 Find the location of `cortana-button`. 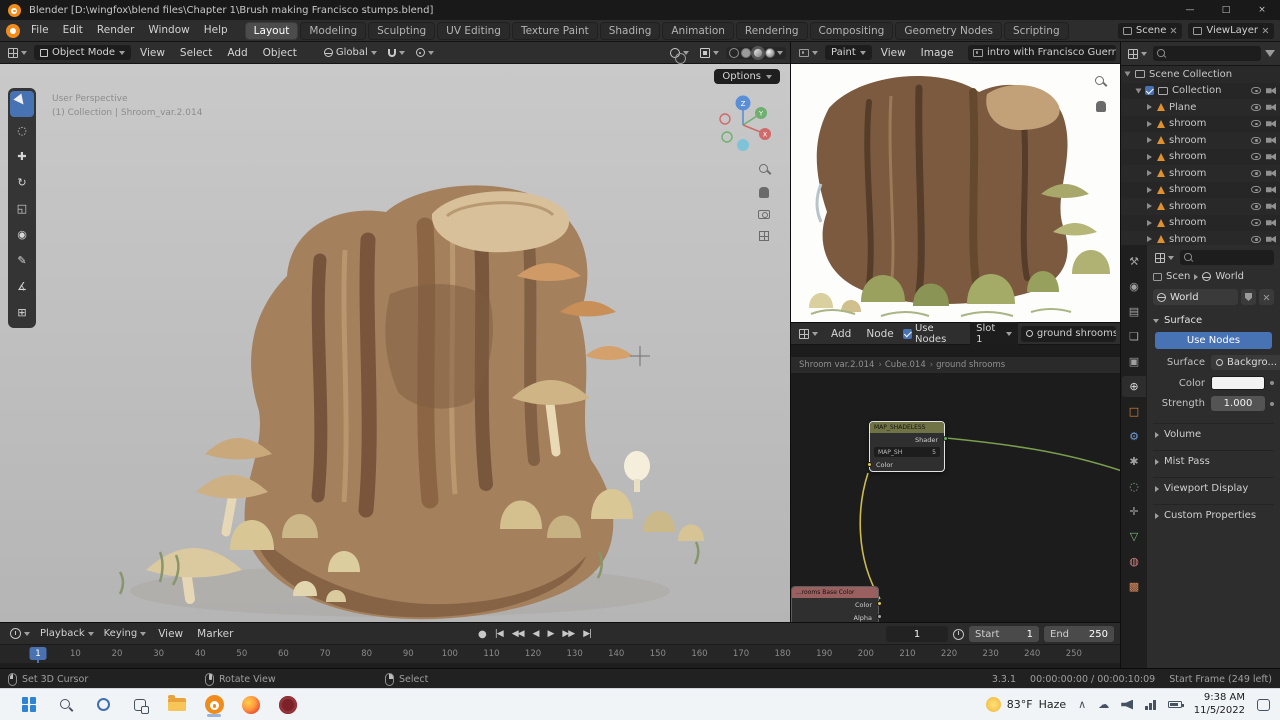

cortana-button is located at coordinates (103, 705).